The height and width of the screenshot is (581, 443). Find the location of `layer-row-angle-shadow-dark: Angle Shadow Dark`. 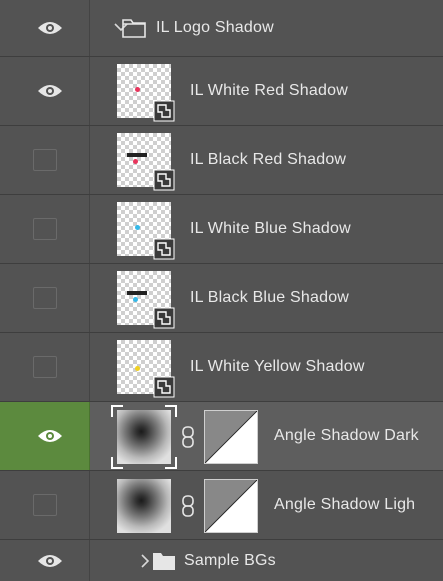

layer-row-angle-shadow-dark: Angle Shadow Dark is located at coordinates (221, 436).